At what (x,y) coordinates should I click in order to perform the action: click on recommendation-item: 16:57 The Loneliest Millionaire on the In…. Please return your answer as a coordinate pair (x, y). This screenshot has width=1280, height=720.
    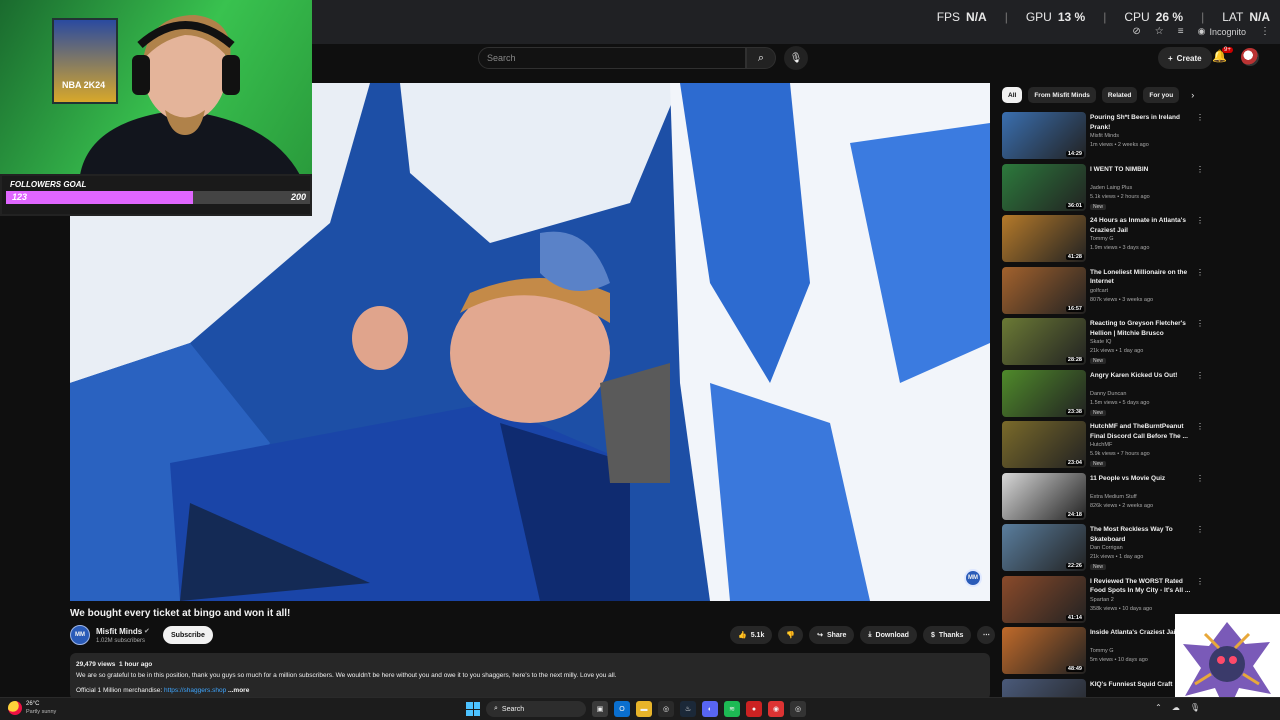
    Looking at the image, I should click on (1105, 292).